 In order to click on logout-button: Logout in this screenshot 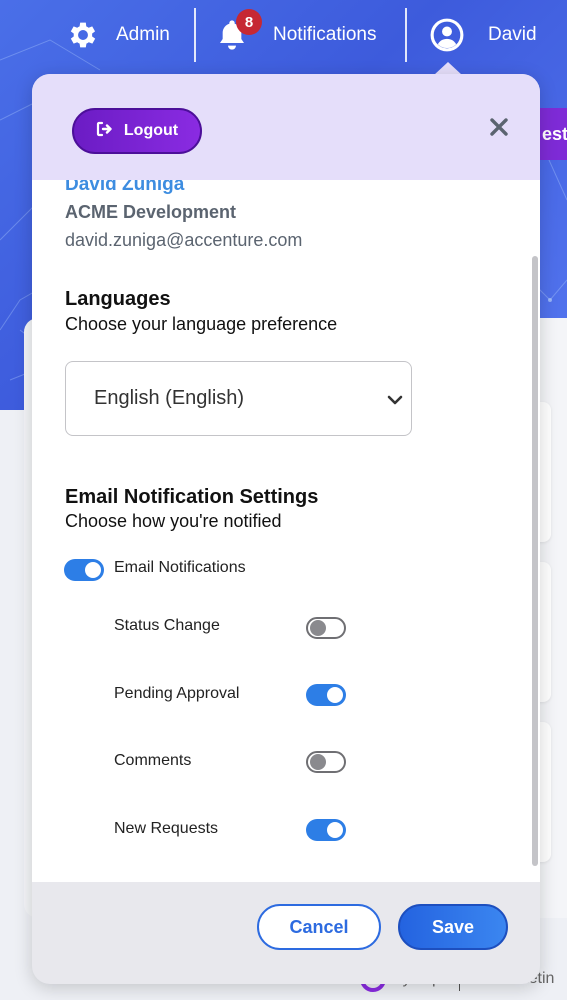, I will do `click(137, 131)`.